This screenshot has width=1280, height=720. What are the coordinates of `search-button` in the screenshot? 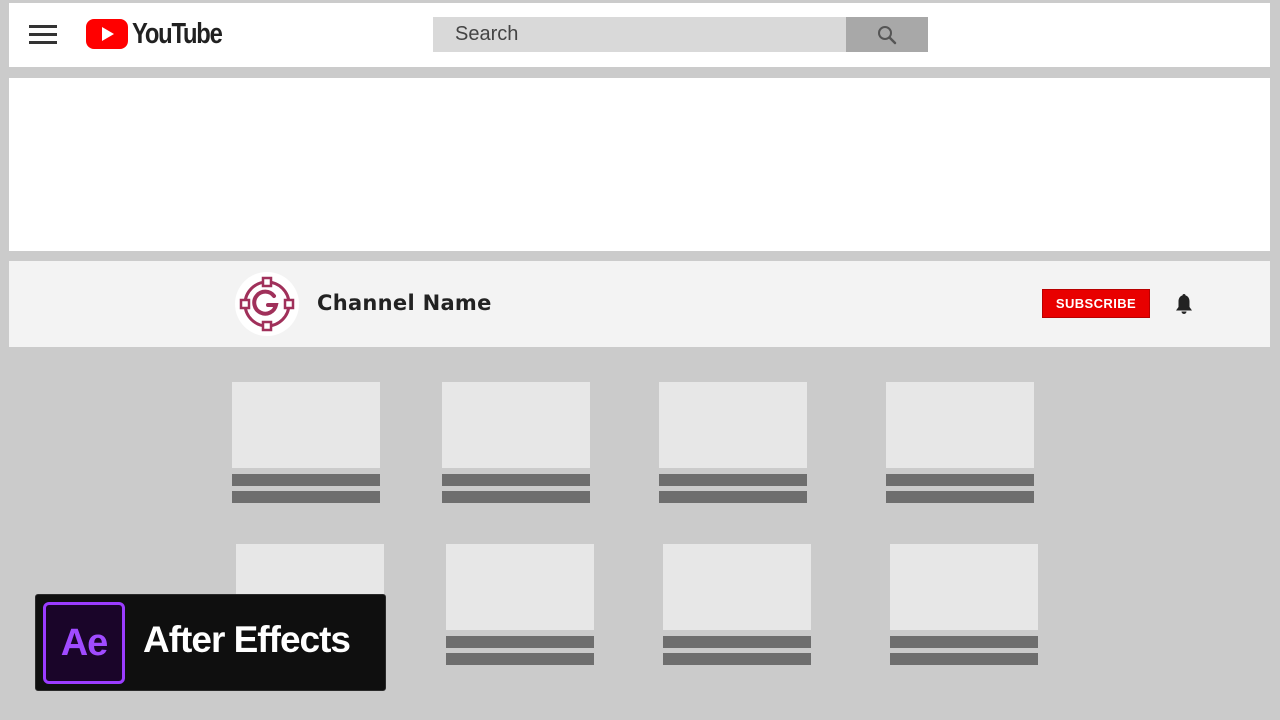 It's located at (887, 34).